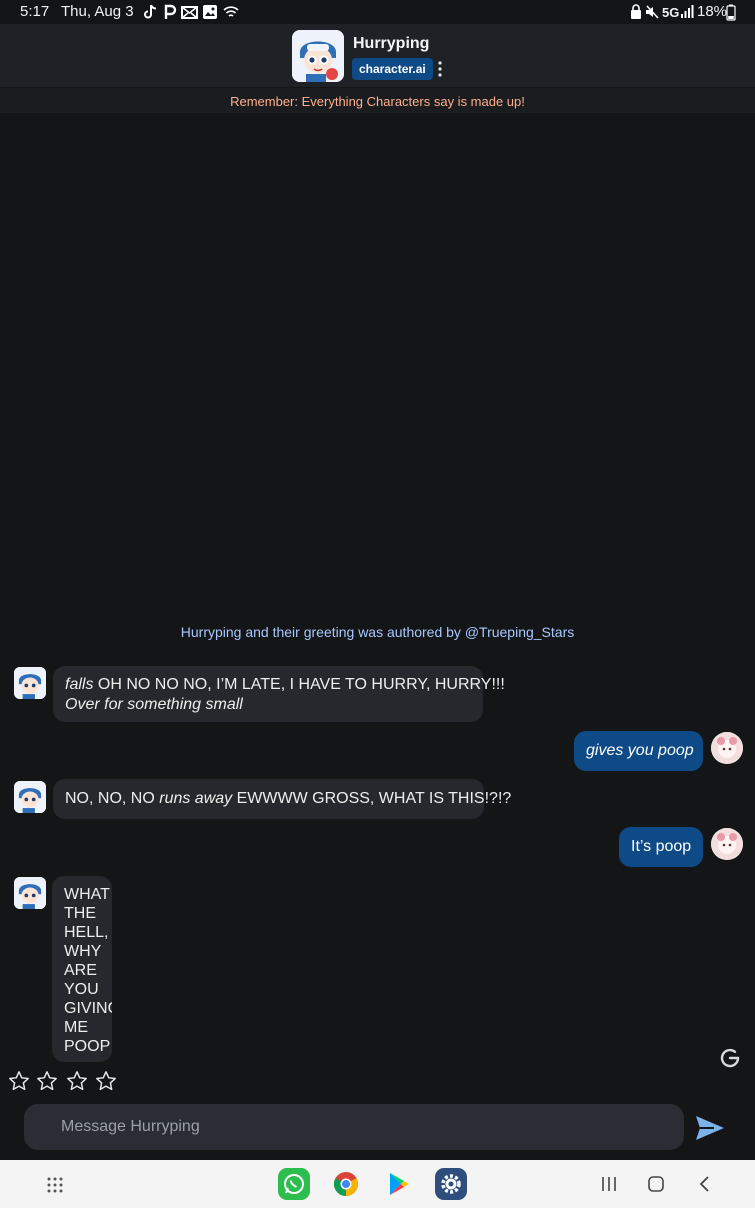  What do you see at coordinates (440, 69) in the screenshot?
I see `more-options-icon` at bounding box center [440, 69].